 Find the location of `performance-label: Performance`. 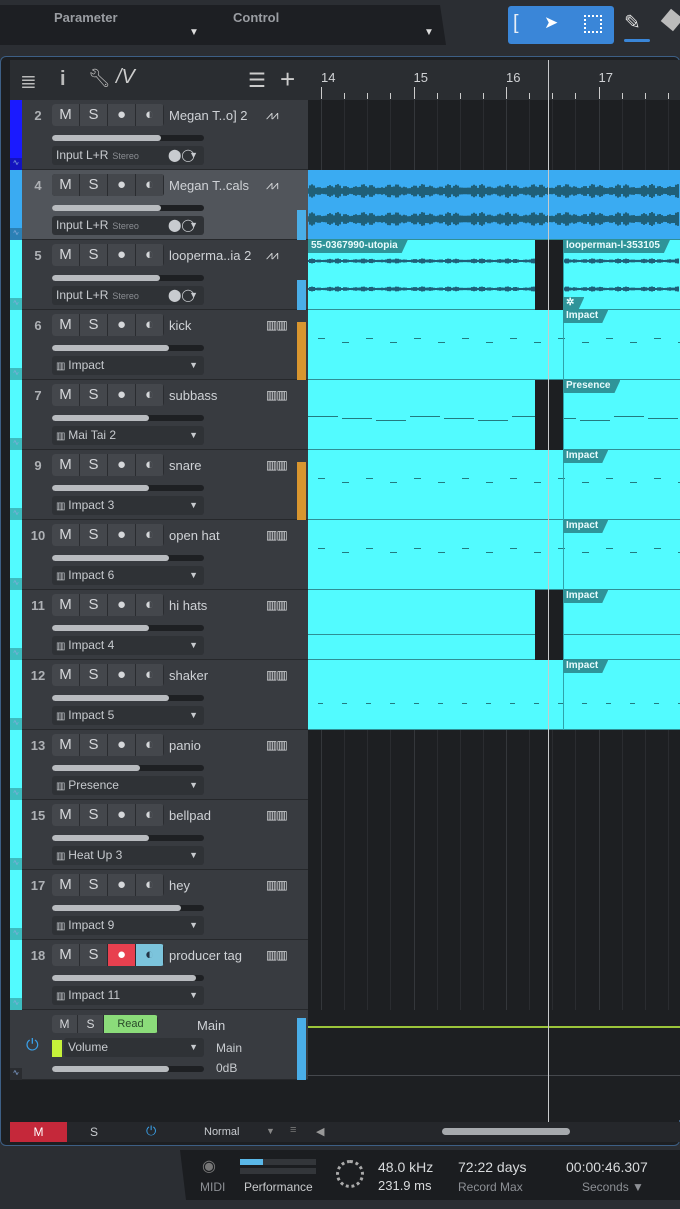

performance-label: Performance is located at coordinates (278, 1187).